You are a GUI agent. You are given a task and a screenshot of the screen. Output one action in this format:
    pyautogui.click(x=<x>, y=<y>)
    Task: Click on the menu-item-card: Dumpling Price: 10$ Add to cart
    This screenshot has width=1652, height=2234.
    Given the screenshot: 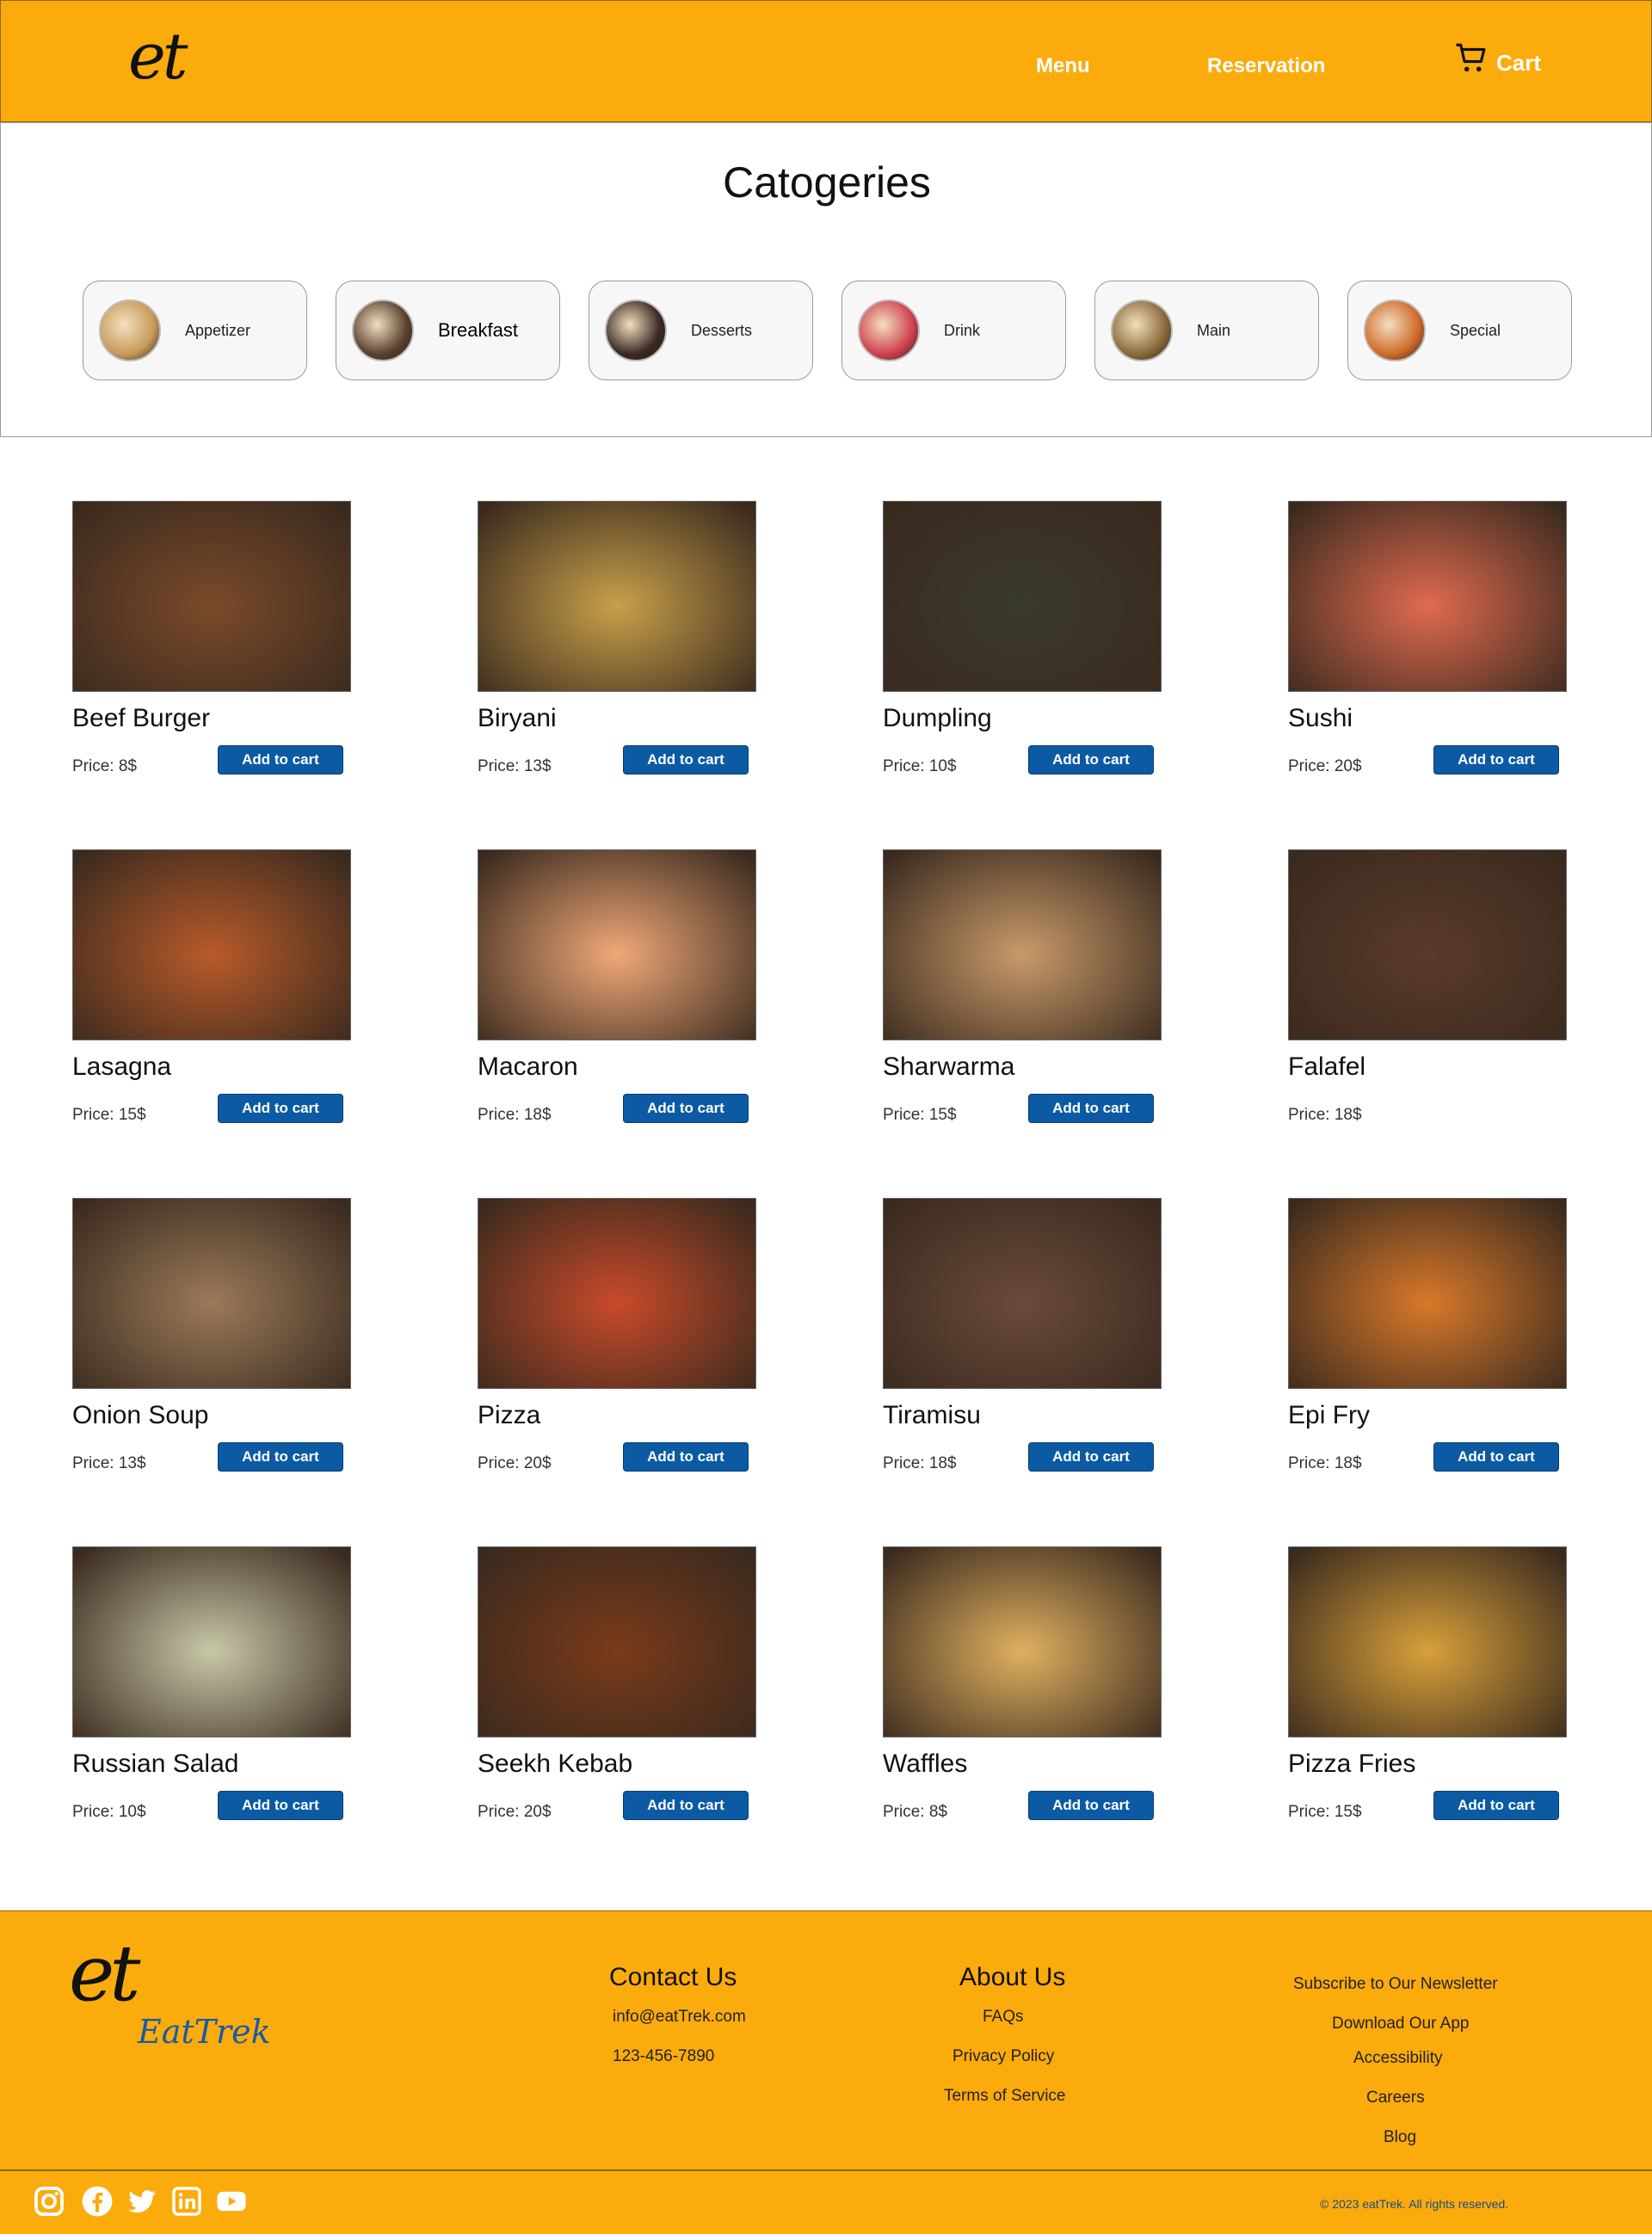 What is the action you would take?
    pyautogui.click(x=1025, y=638)
    